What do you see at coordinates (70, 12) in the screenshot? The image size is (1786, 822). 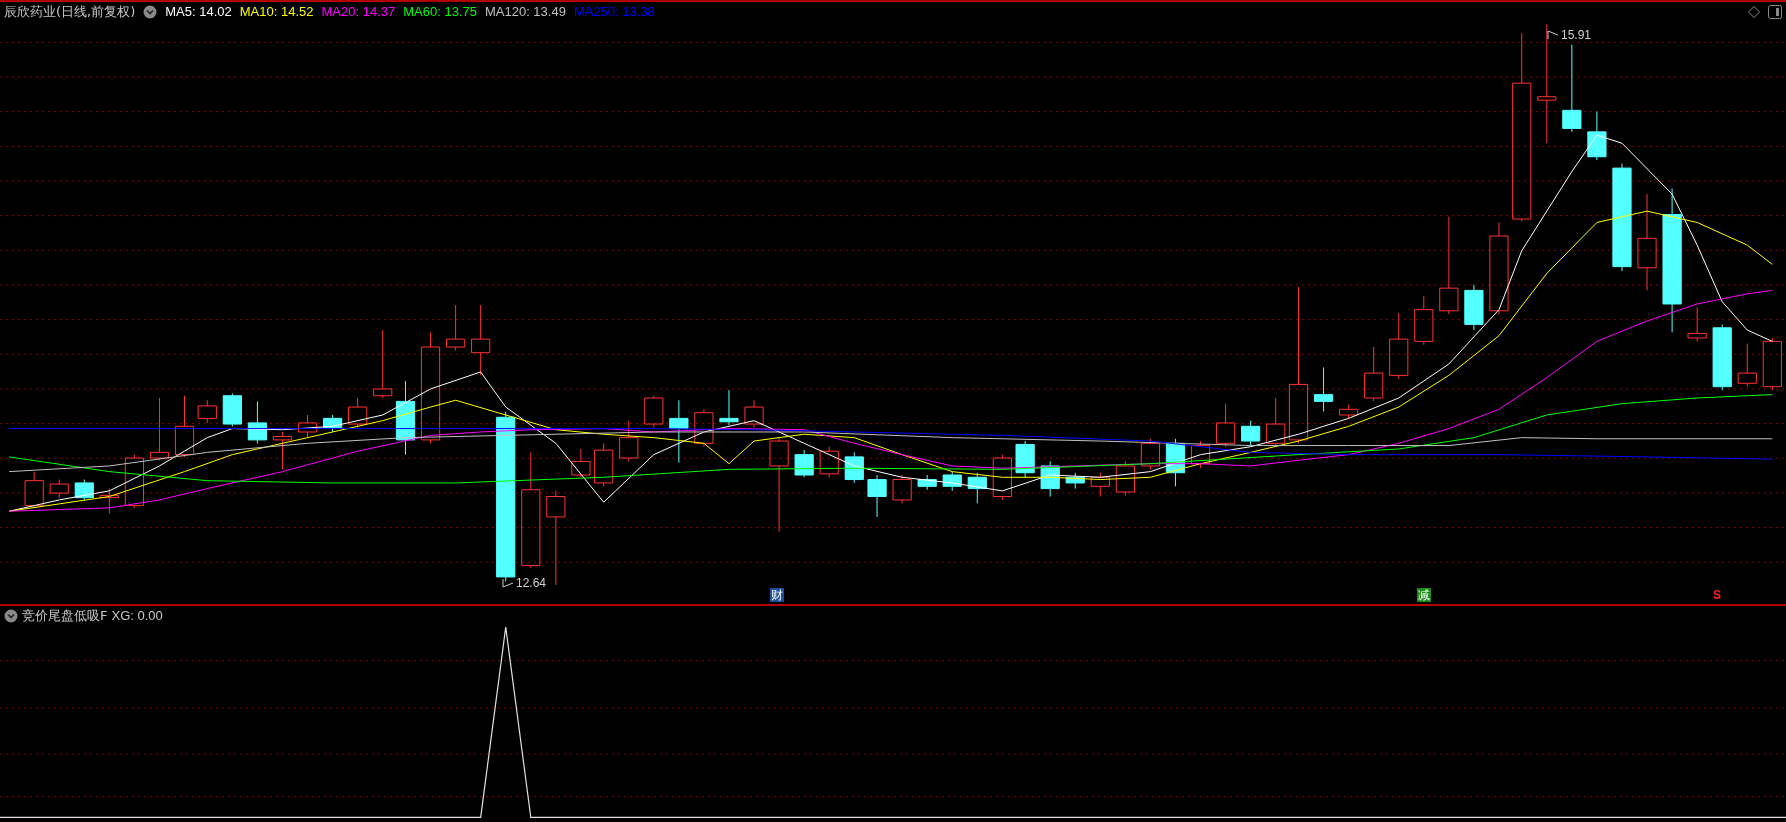 I see `chart-title: 辰欣药业(日线,前复权)` at bounding box center [70, 12].